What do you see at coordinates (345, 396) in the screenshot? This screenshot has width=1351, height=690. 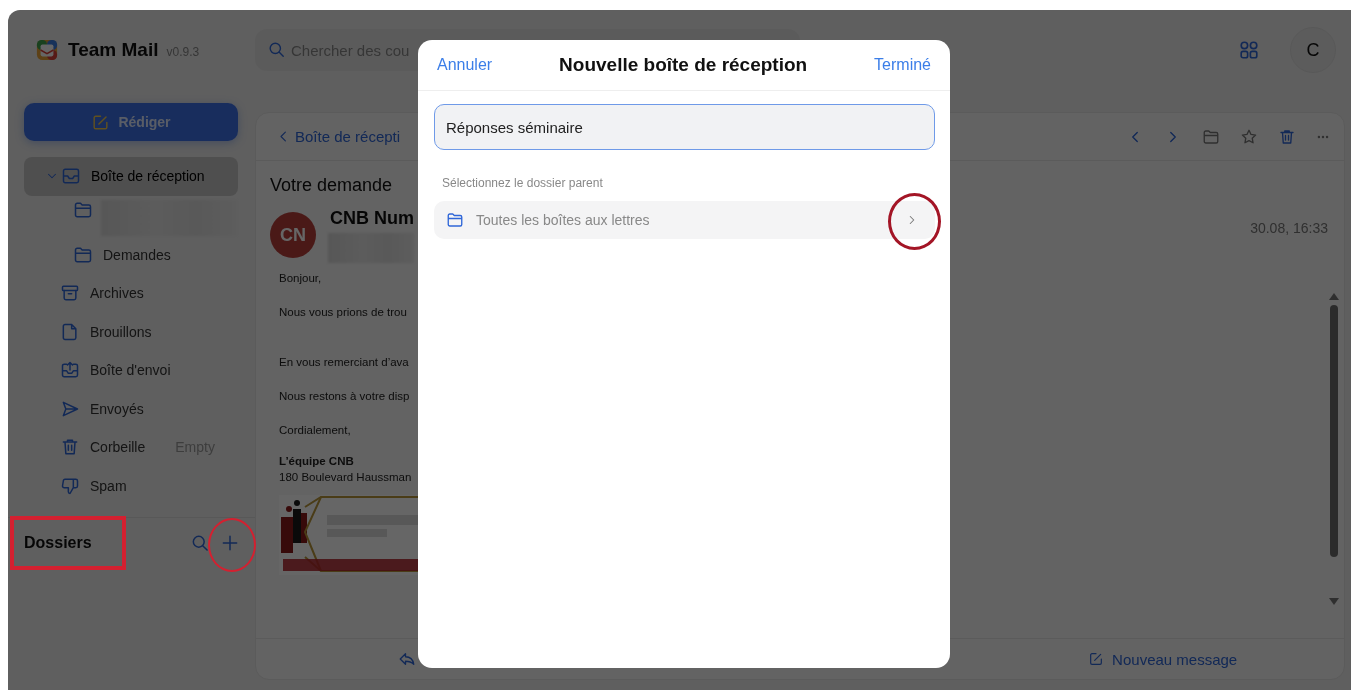 I see `body-text: Nous restons à votre disp` at bounding box center [345, 396].